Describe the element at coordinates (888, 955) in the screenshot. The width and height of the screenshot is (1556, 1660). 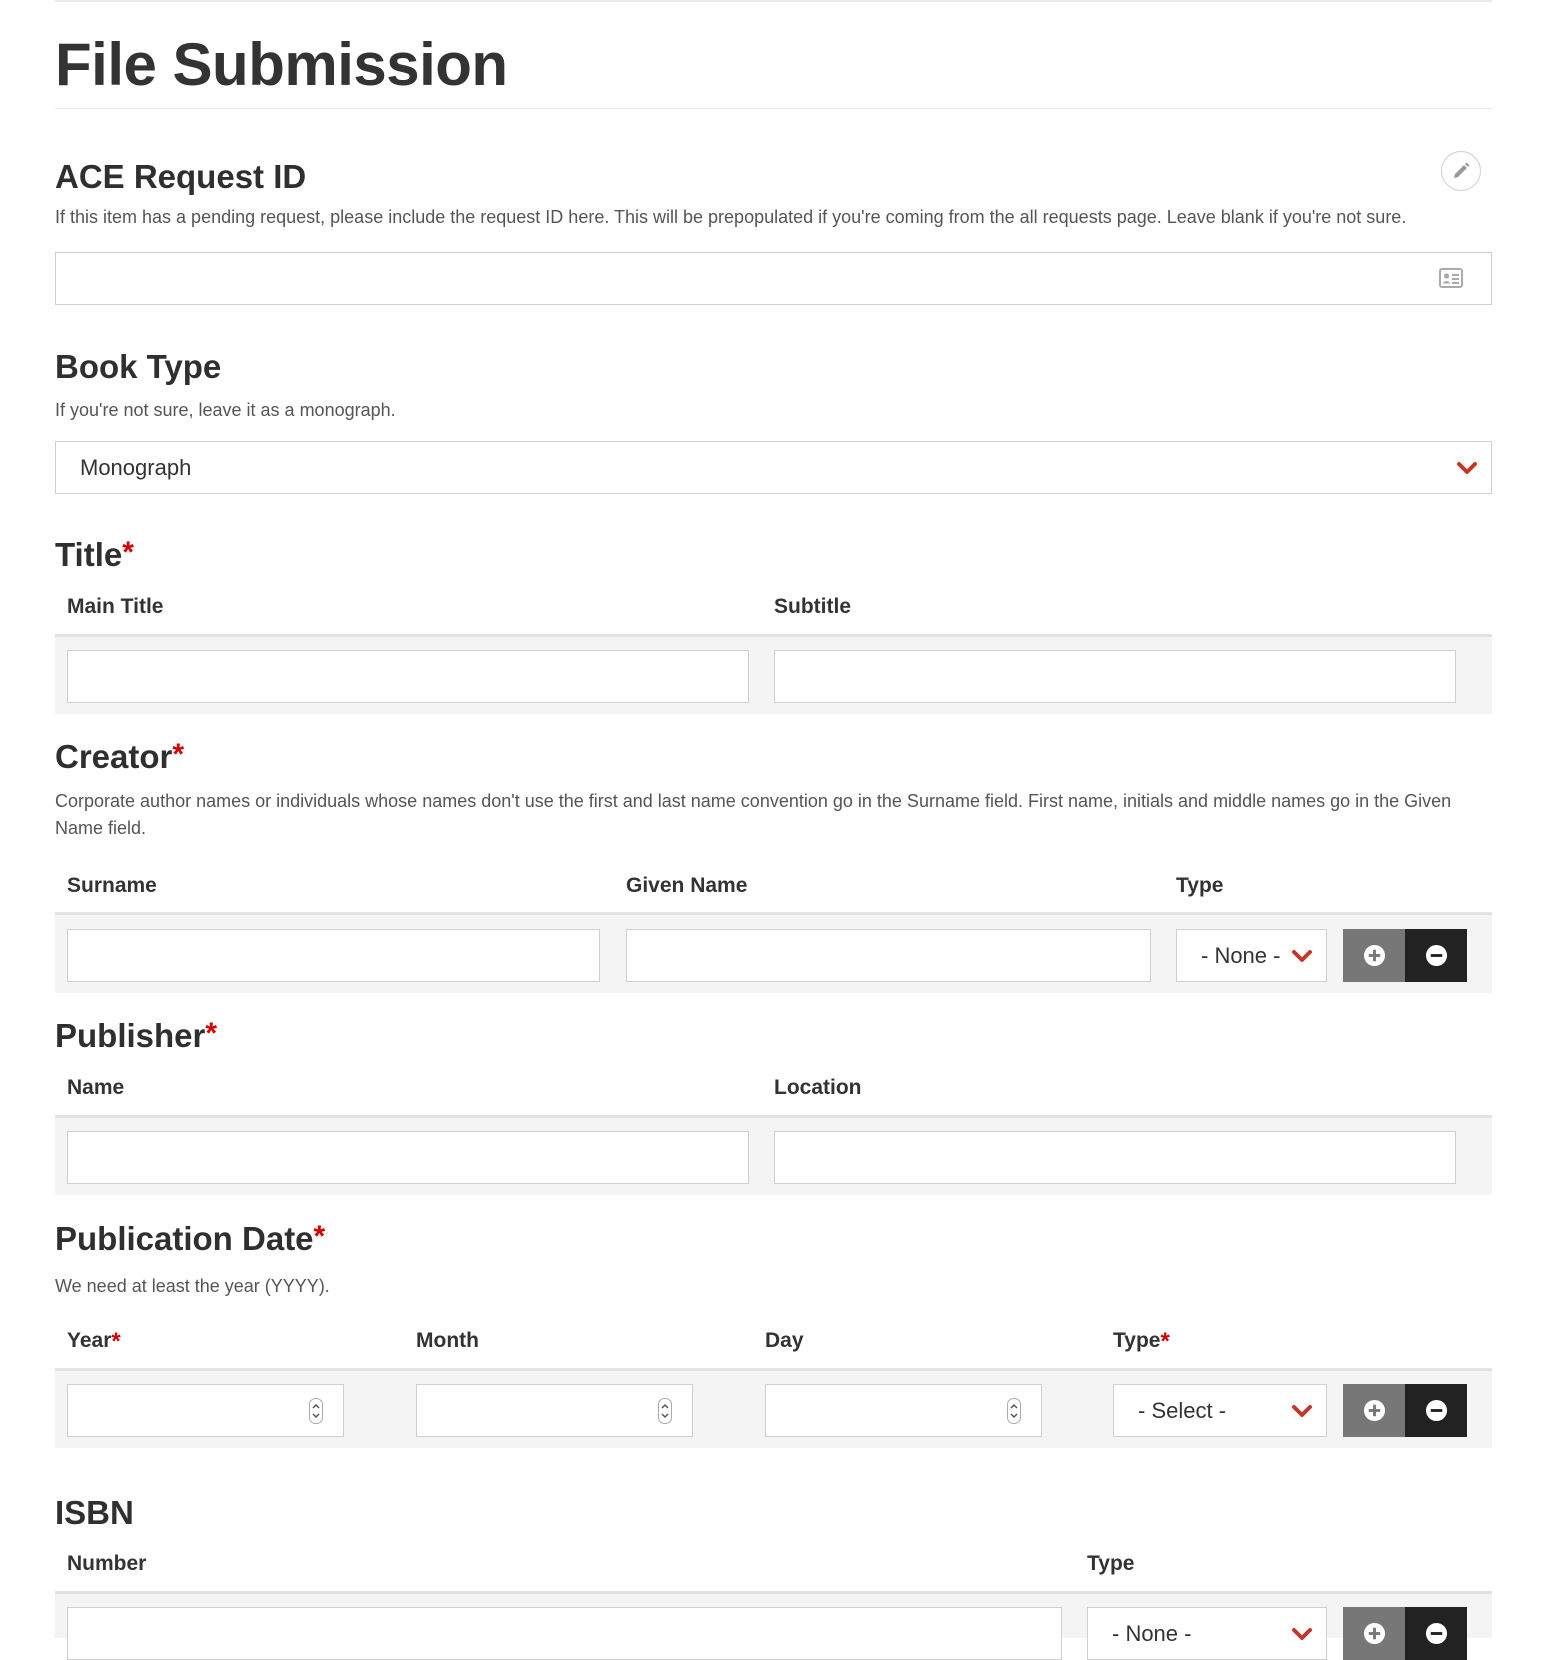
I see `given-name-input` at that location.